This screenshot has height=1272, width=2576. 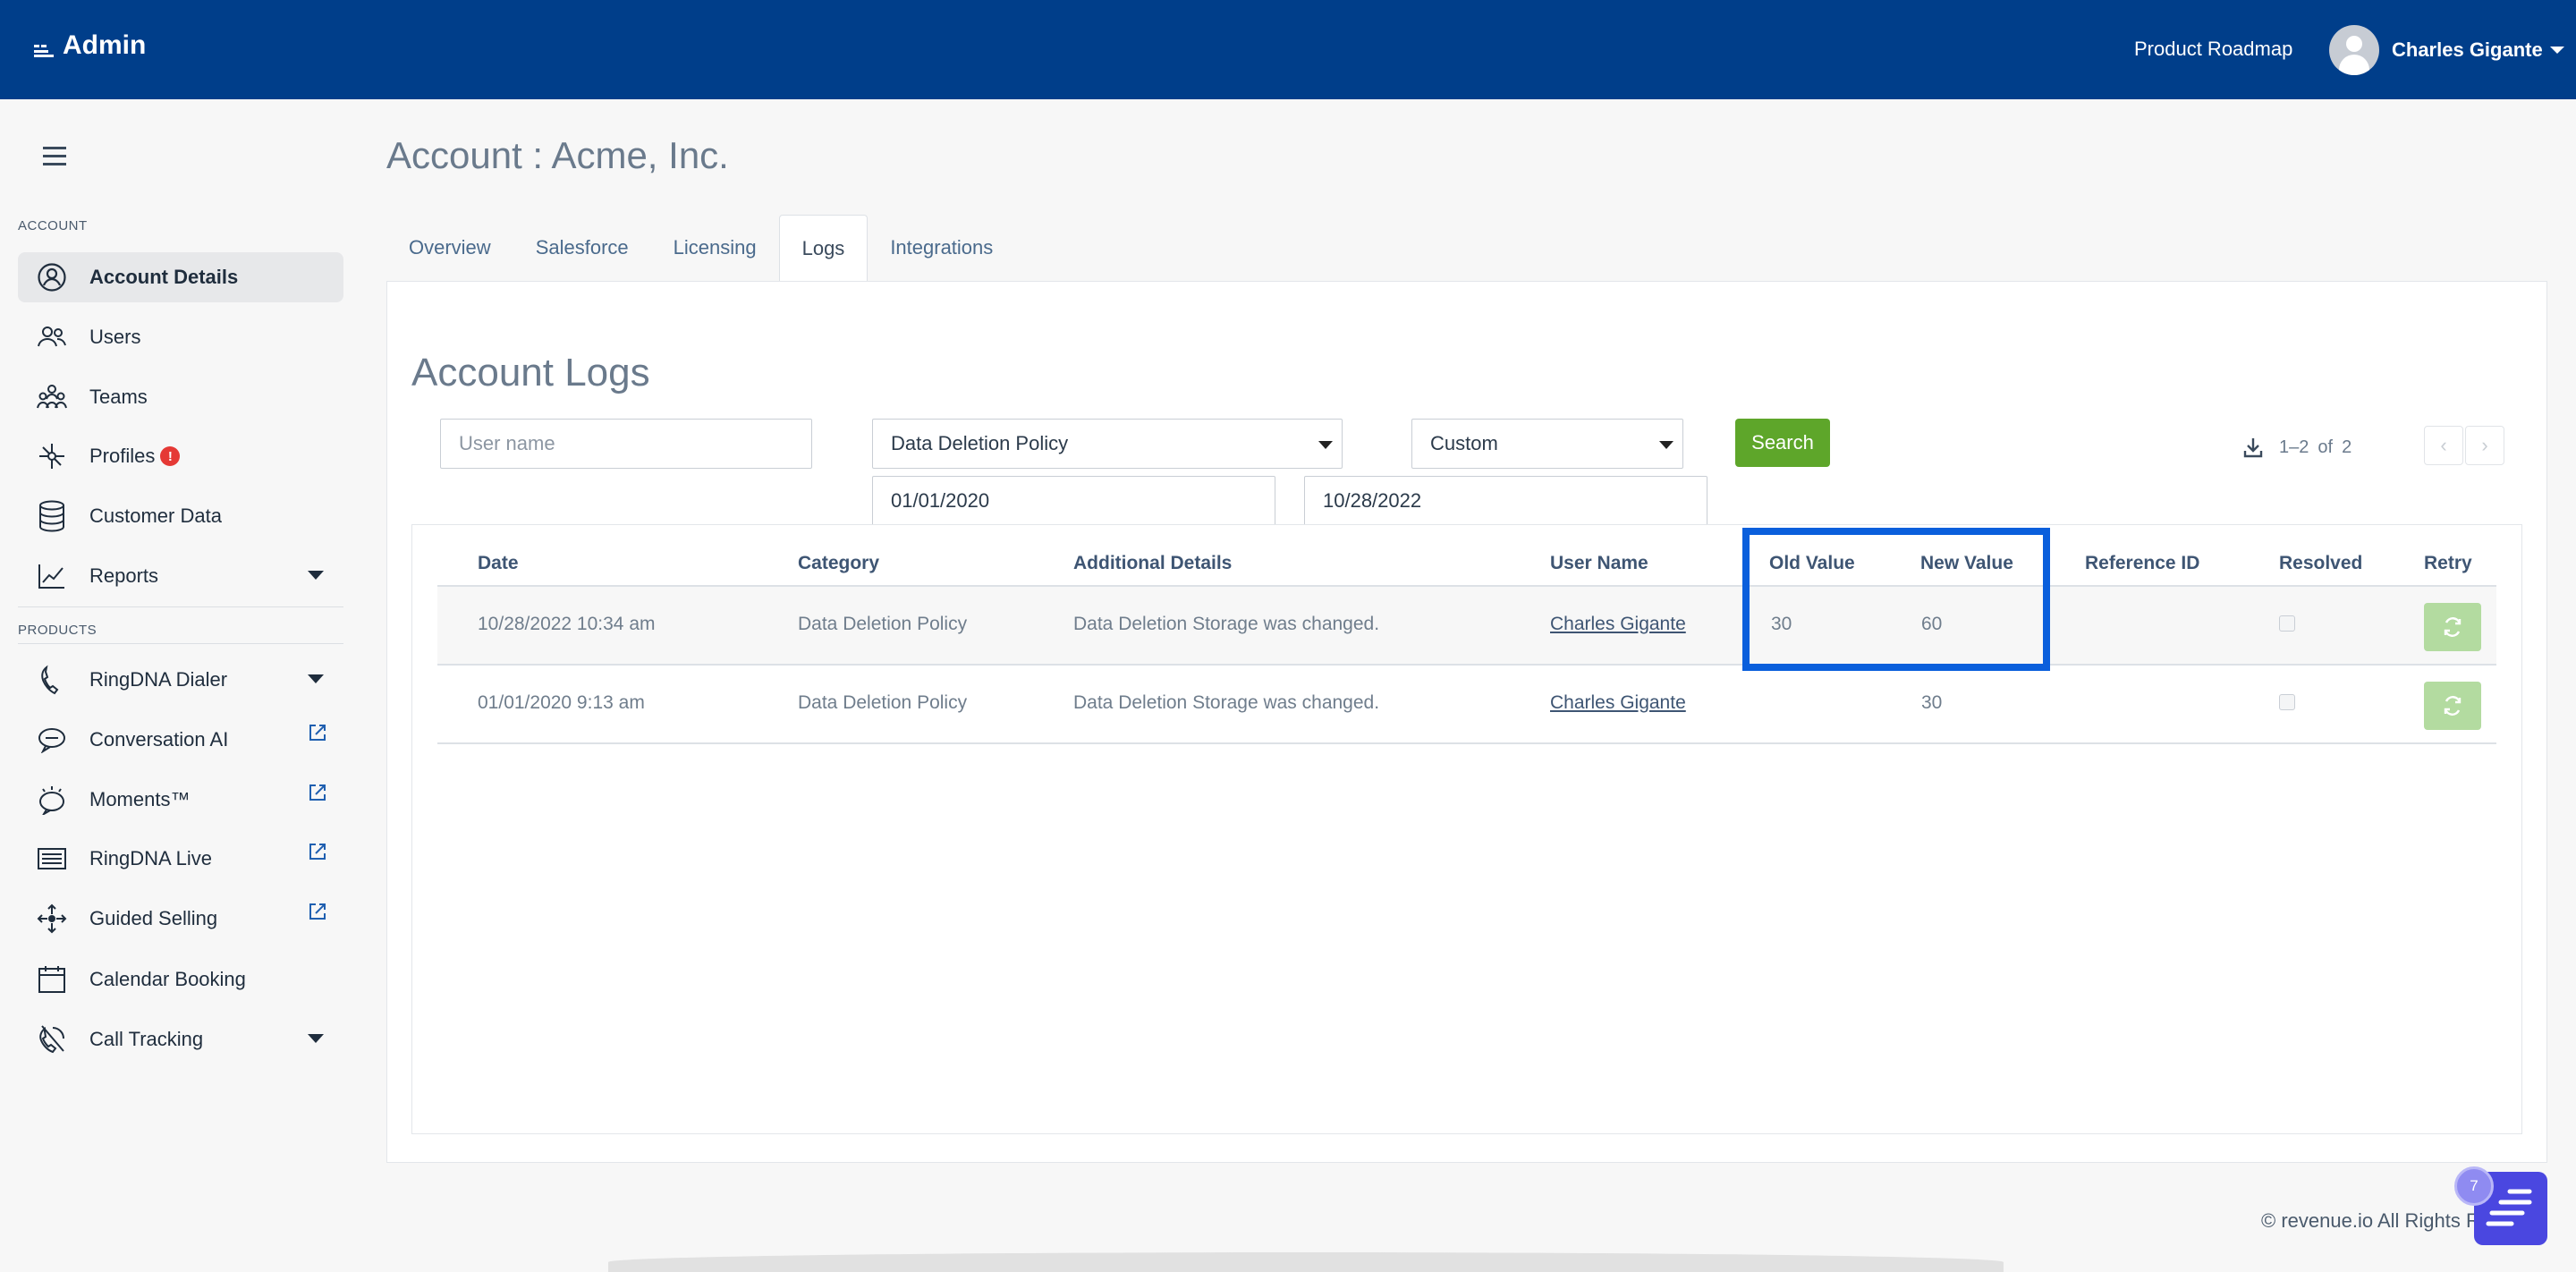 I want to click on sidebar-item-label: Teams, so click(x=118, y=397).